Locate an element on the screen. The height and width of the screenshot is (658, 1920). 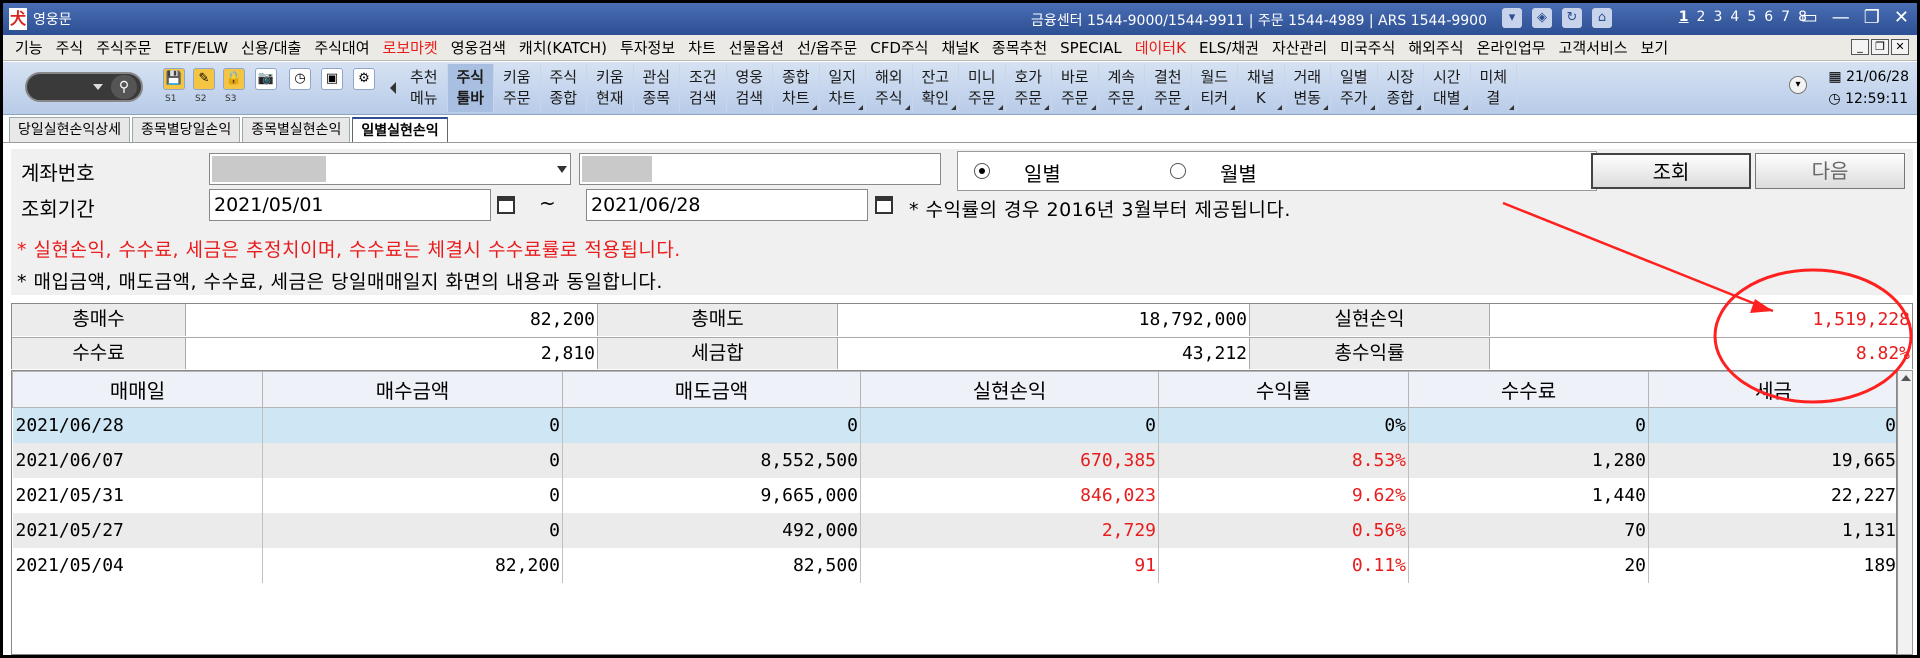
restore-icon: ❐ is located at coordinates (1872, 17).